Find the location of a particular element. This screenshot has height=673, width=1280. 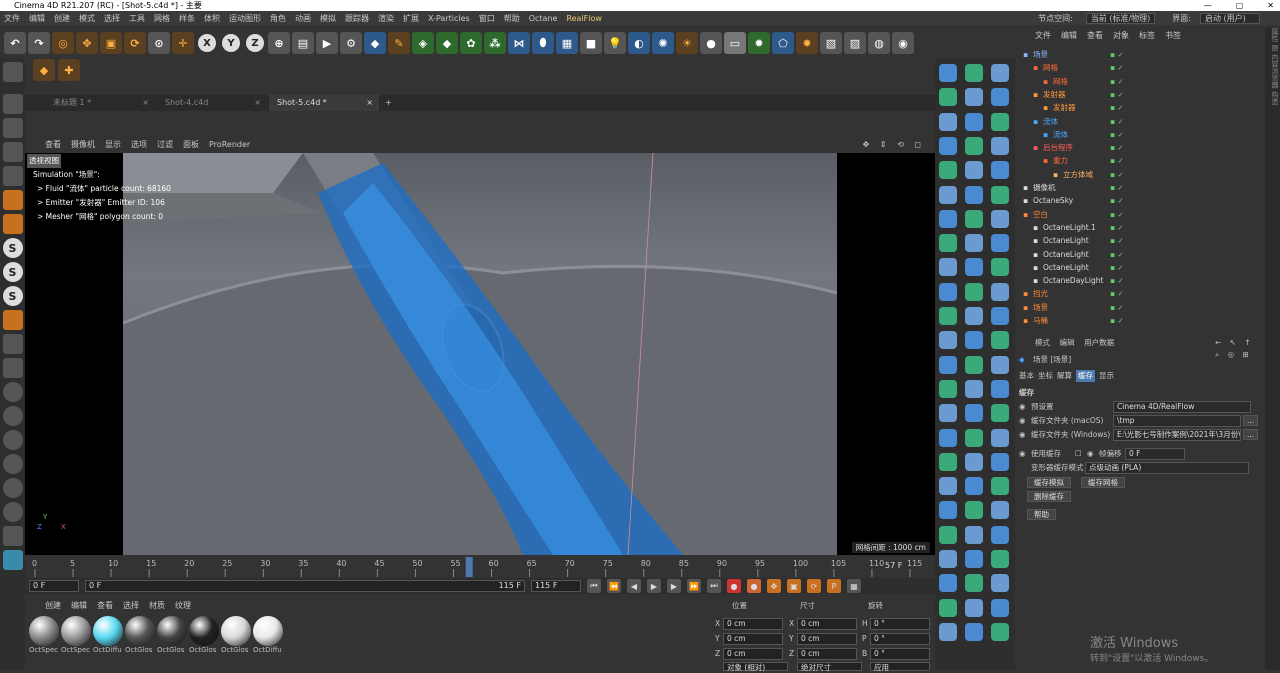

close-button: ✕ is located at coordinates (1270, 5).